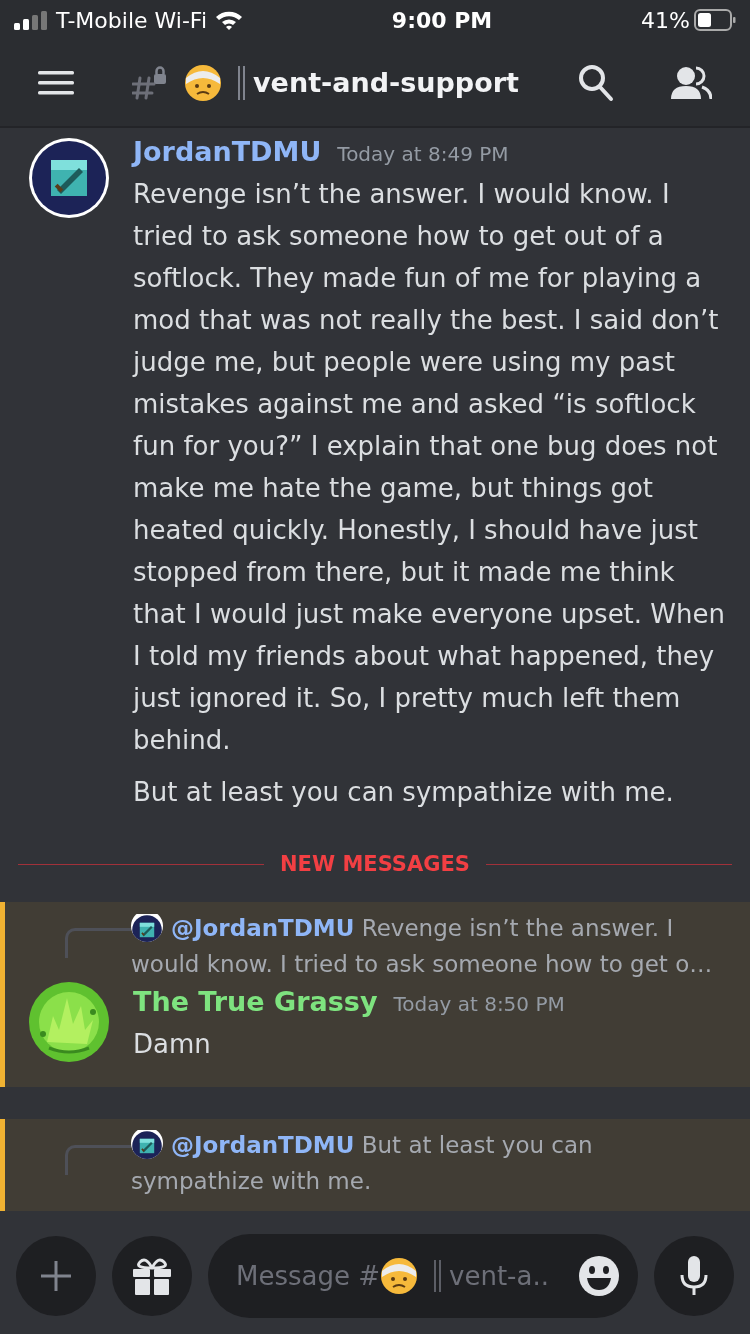  I want to click on new-messages-divider: NEW MESSAGES, so click(375, 864).